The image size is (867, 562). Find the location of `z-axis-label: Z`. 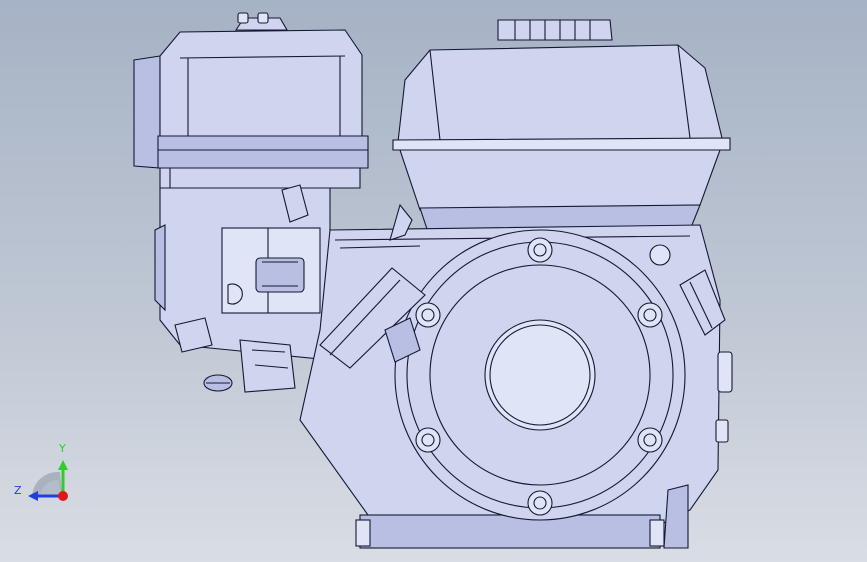

z-axis-label: Z is located at coordinates (18, 490).